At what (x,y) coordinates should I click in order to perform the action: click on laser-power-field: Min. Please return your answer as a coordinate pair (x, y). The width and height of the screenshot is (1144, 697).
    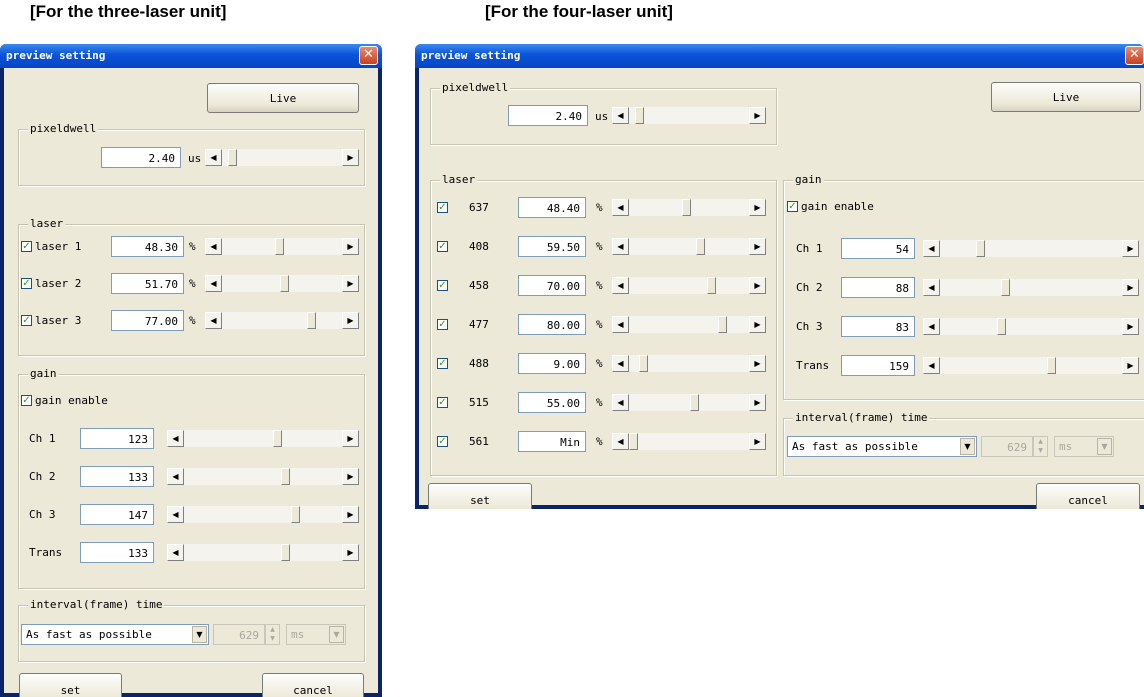
    Looking at the image, I should click on (552, 441).